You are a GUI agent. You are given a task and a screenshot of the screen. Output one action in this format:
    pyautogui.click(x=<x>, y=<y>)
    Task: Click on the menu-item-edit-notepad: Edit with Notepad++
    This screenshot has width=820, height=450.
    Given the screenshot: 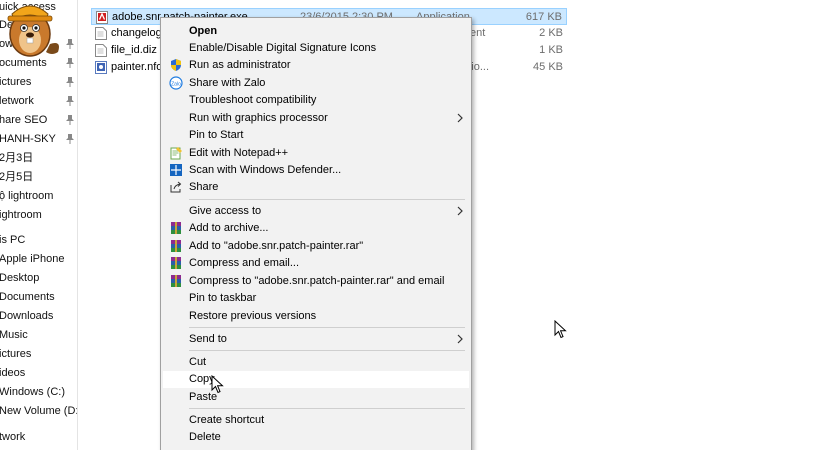 What is the action you would take?
    pyautogui.click(x=316, y=153)
    